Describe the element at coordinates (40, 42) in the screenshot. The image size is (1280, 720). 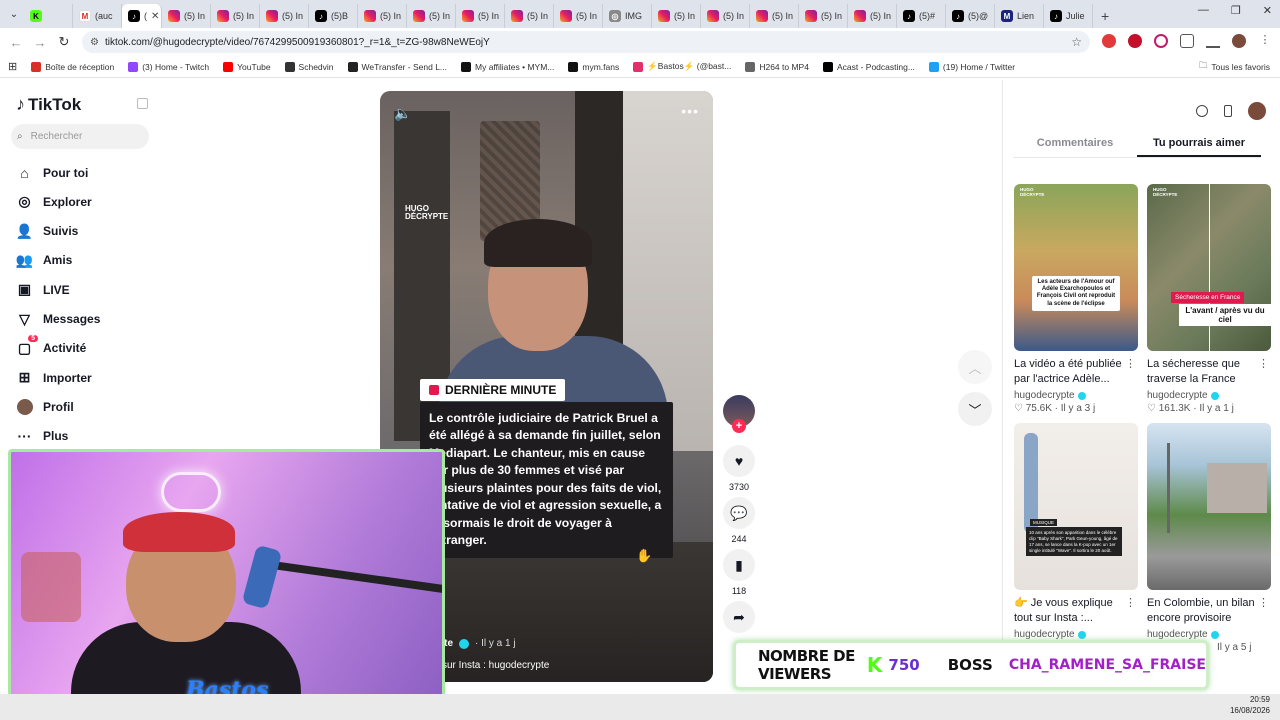
I see `forward-icon: →` at that location.